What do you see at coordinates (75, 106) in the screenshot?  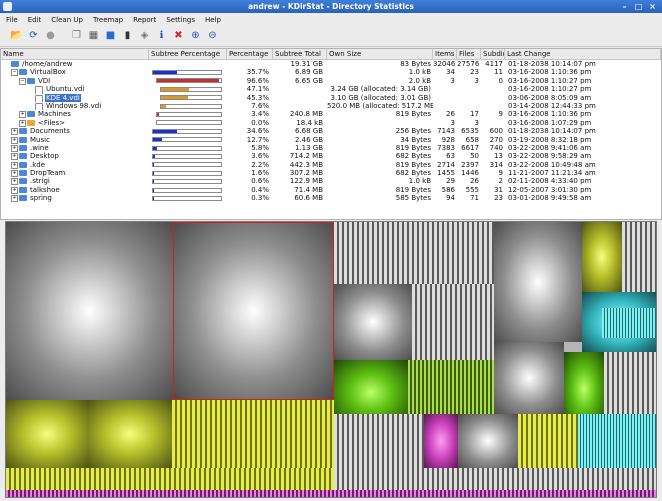 I see `tree-row-name-cell: Windows 98.vdi` at bounding box center [75, 106].